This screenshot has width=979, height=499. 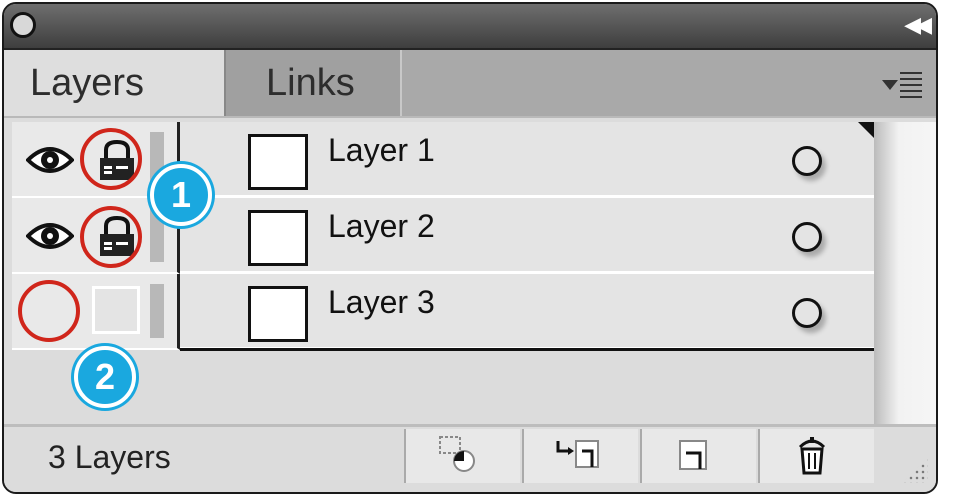 I want to click on selection-bar, so click(x=157, y=311).